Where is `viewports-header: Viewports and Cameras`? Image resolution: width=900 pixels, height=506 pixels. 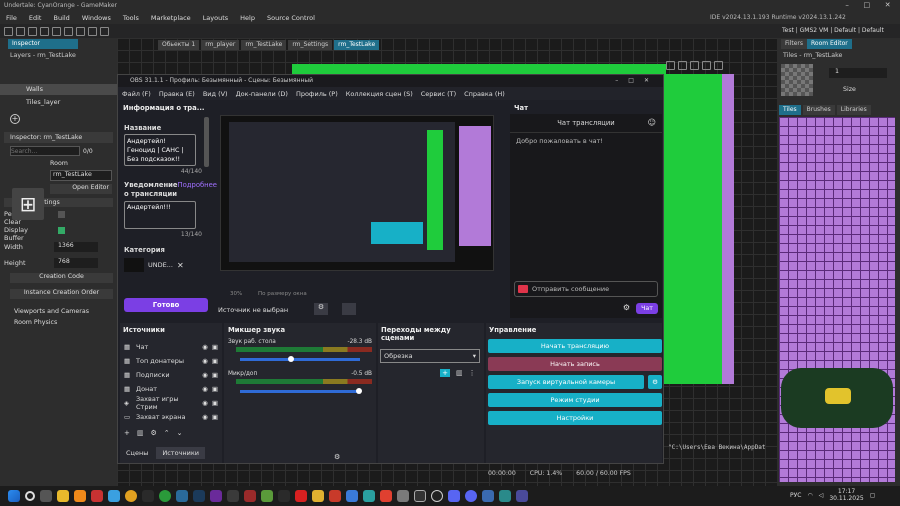 viewports-header: Viewports and Cameras is located at coordinates (65, 311).